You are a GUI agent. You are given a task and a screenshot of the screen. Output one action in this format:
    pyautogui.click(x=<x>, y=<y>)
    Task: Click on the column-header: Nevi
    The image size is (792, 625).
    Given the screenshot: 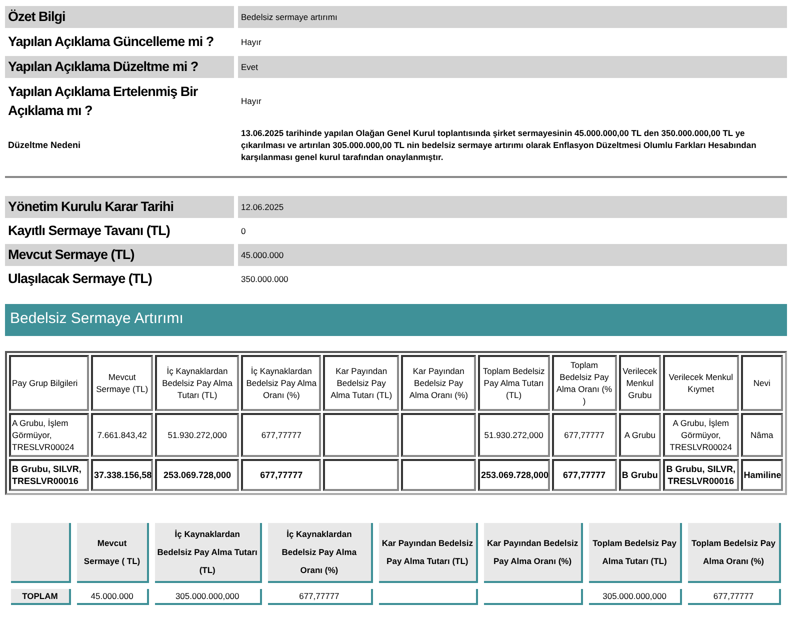 What is the action you would take?
    pyautogui.click(x=761, y=383)
    